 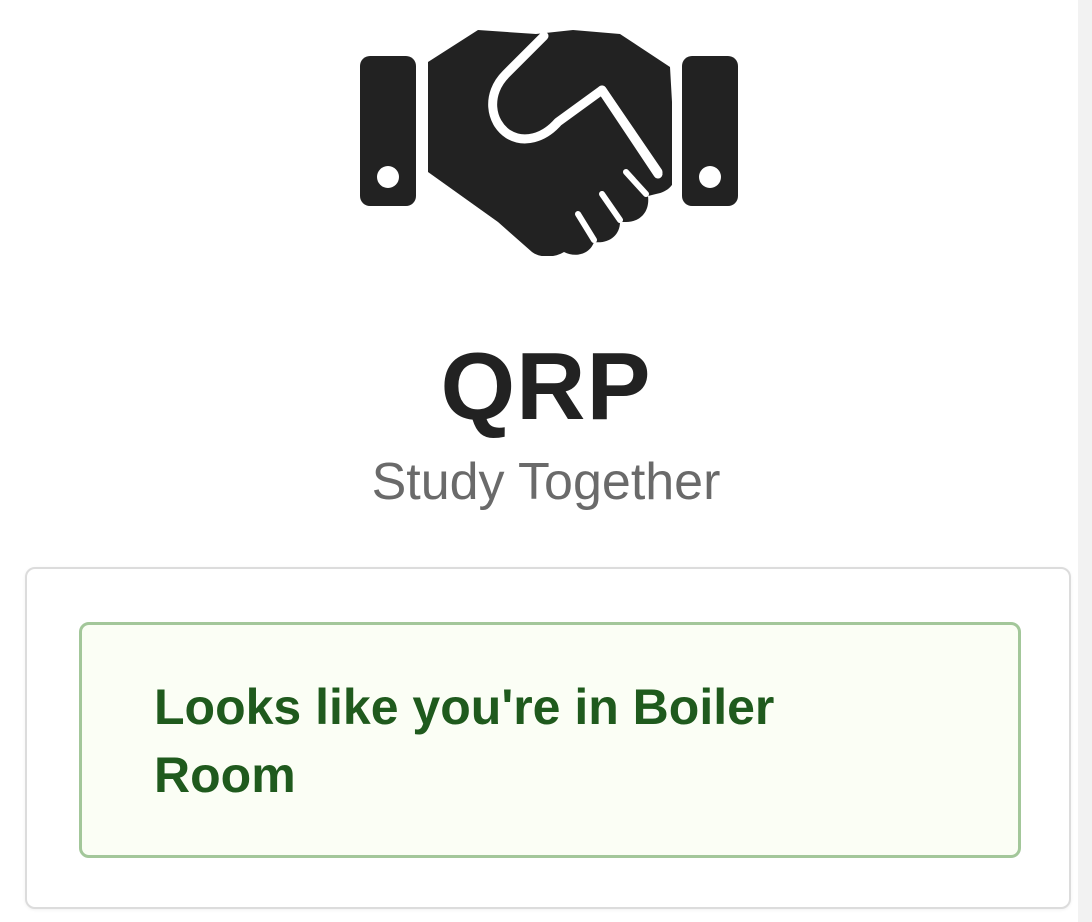 What do you see at coordinates (1085, 461) in the screenshot?
I see `scrollbar-track` at bounding box center [1085, 461].